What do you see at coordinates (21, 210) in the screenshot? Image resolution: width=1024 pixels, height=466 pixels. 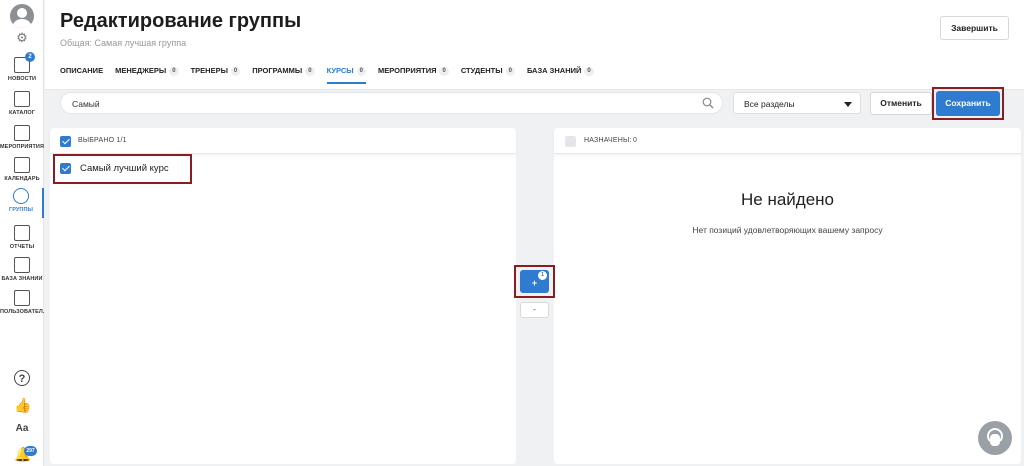 I see `sidebar-item-label: ГРУППЫ` at bounding box center [21, 210].